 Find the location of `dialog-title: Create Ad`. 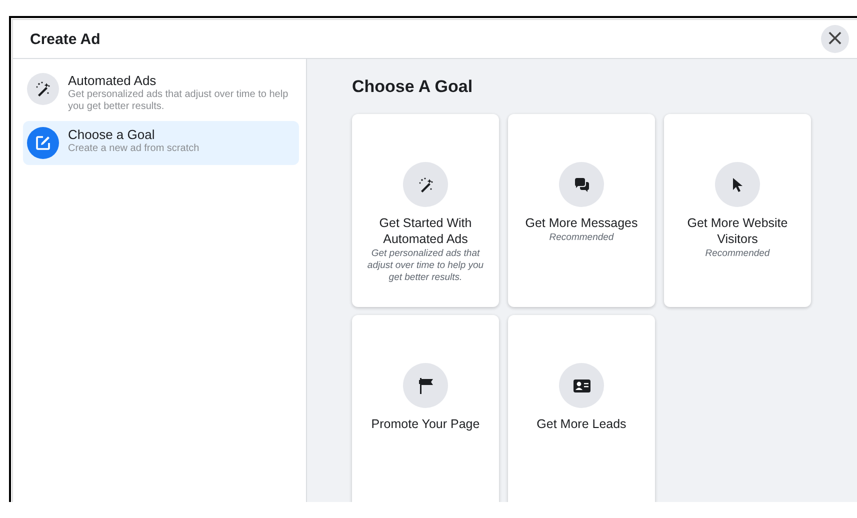

dialog-title: Create Ad is located at coordinates (65, 39).